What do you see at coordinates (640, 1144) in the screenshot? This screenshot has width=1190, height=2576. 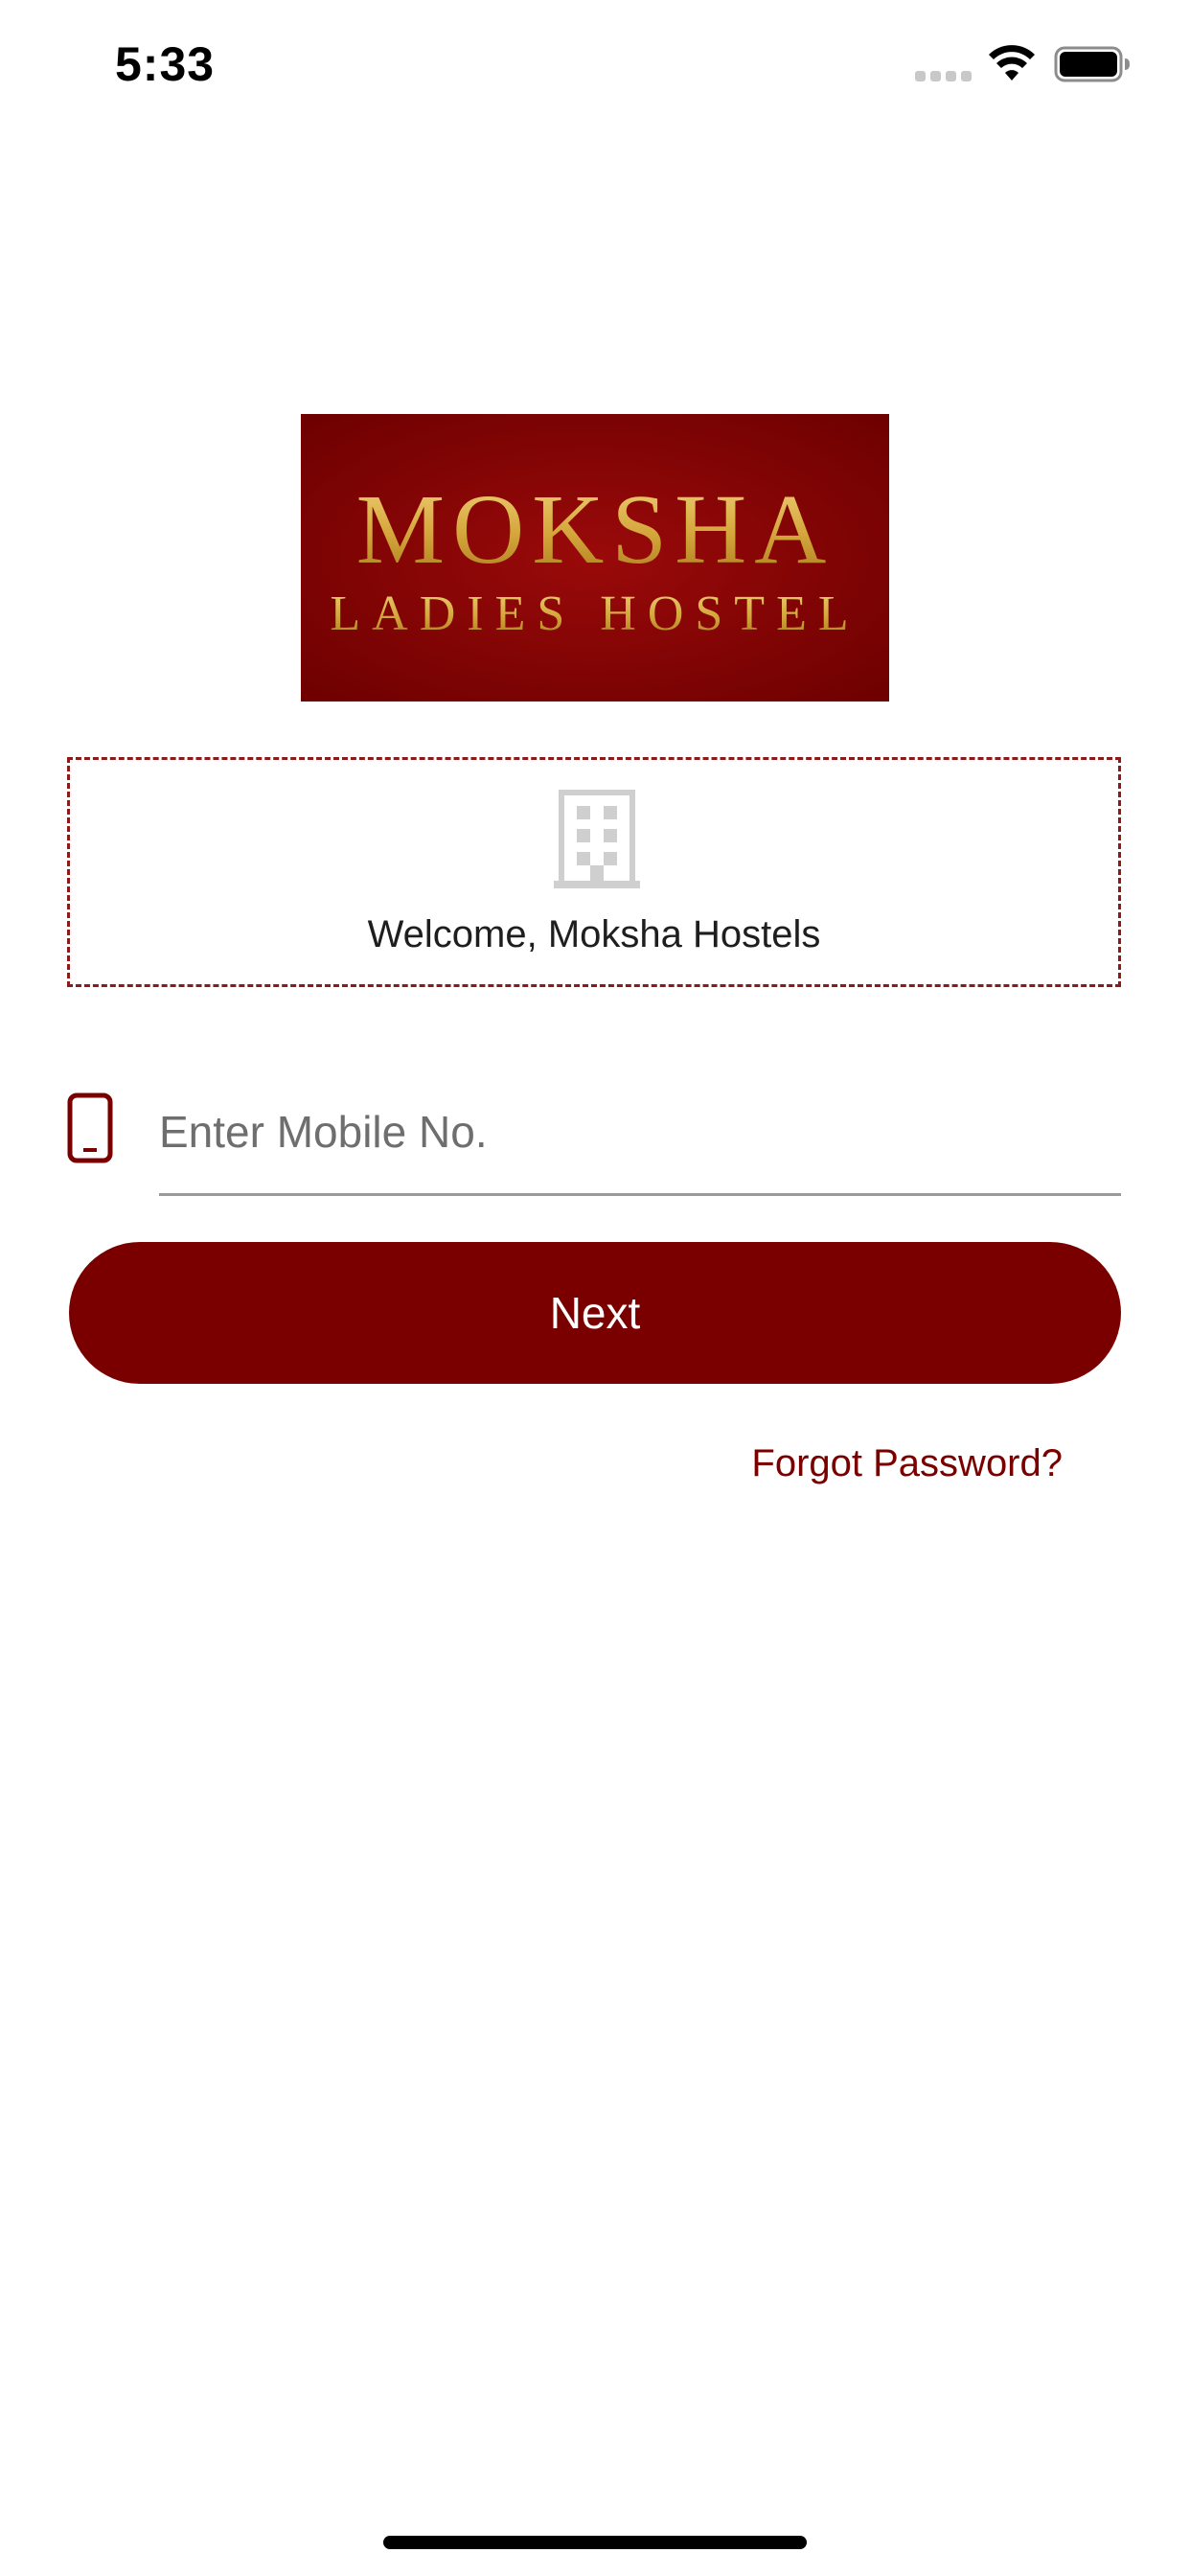 I see `mobile-number-input` at bounding box center [640, 1144].